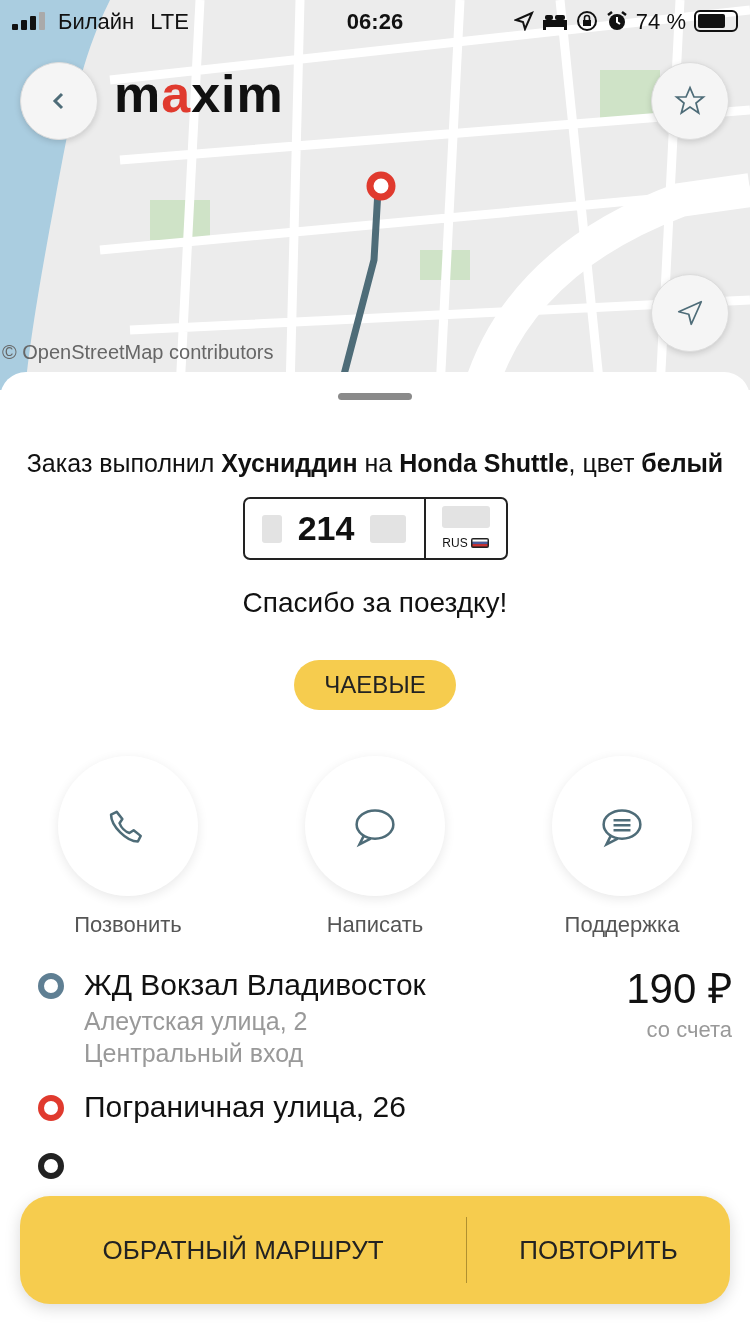 Image resolution: width=750 pixels, height=1334 pixels. What do you see at coordinates (622, 925) in the screenshot?
I see `action-label: Поддержка` at bounding box center [622, 925].